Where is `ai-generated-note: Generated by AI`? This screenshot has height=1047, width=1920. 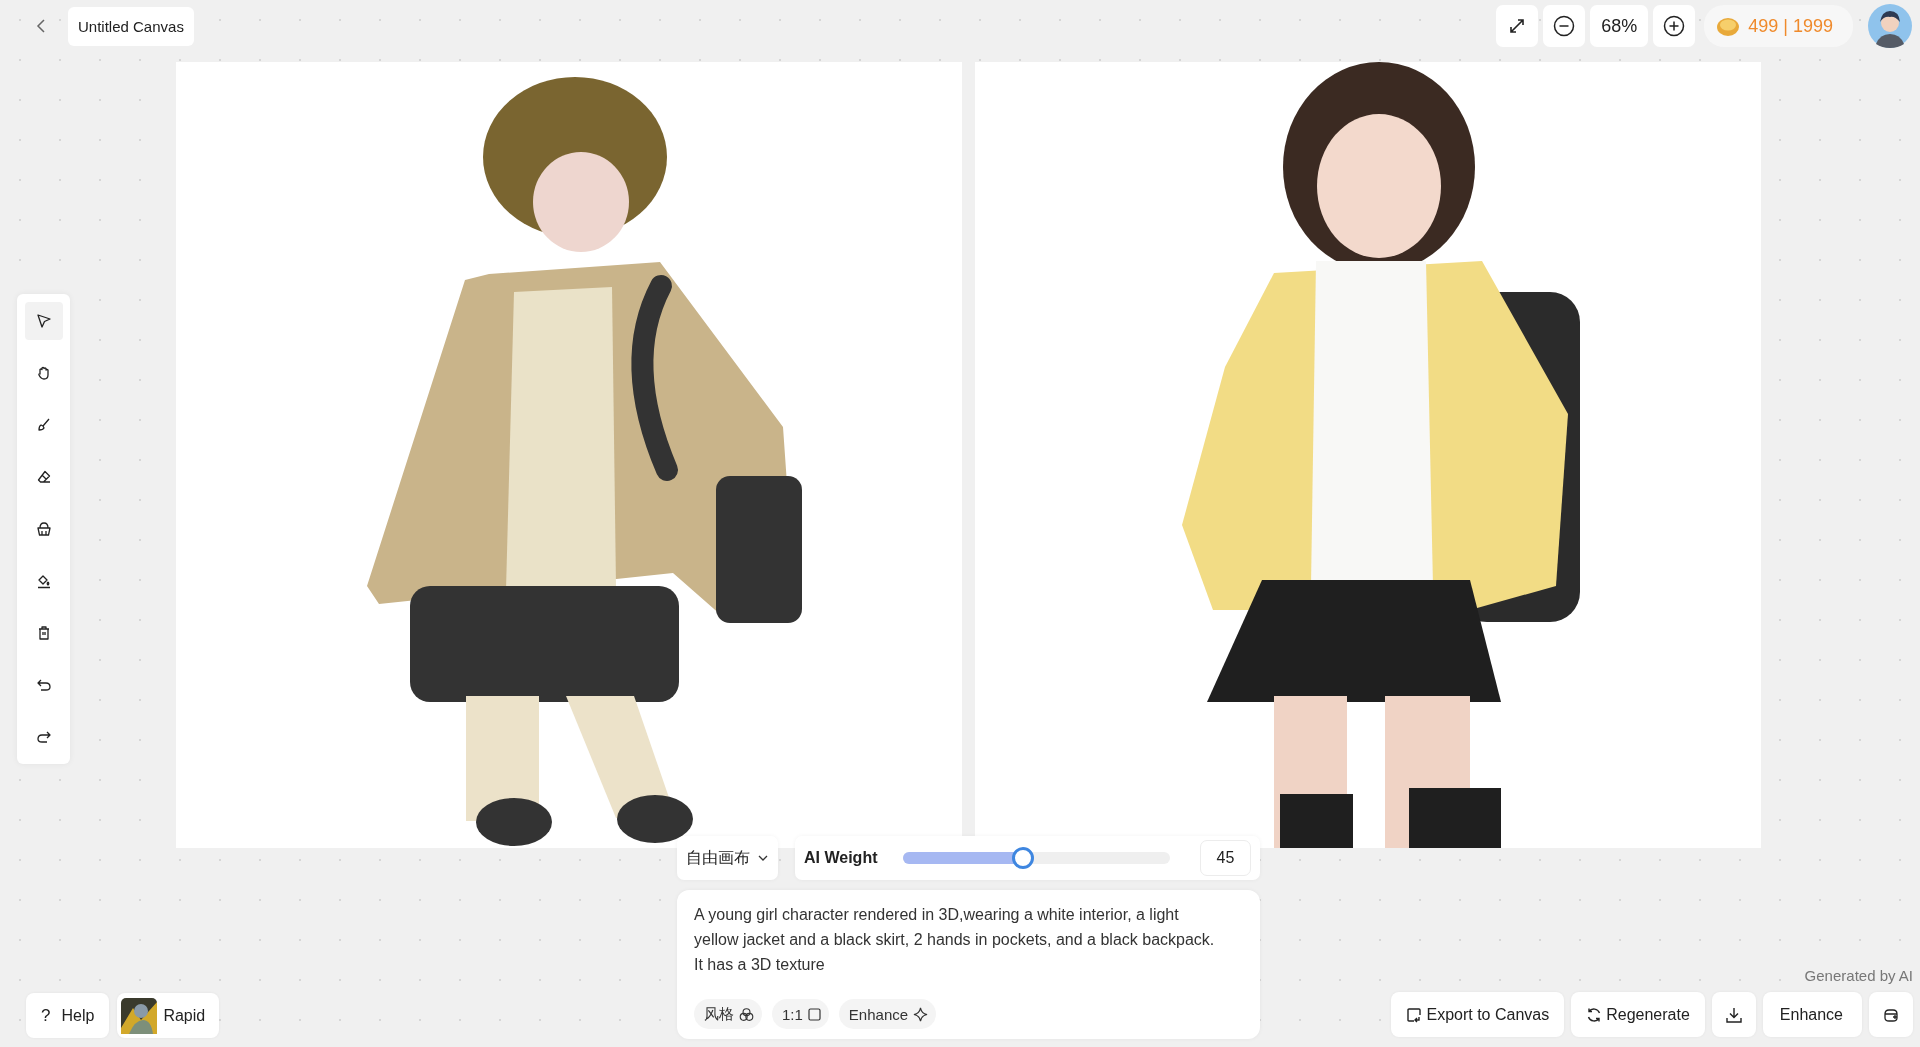
ai-generated-note: Generated by AI is located at coordinates (1858, 975).